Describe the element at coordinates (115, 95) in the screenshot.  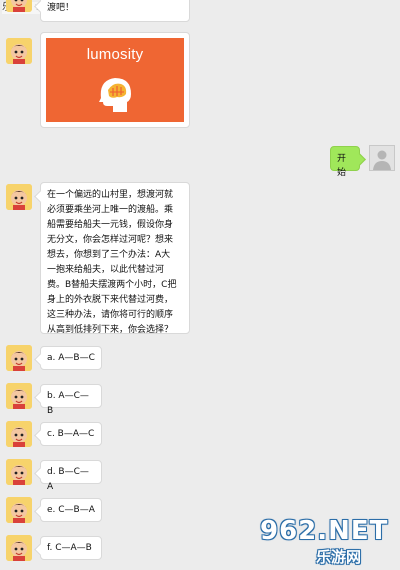
I see `brain-head-icon` at that location.